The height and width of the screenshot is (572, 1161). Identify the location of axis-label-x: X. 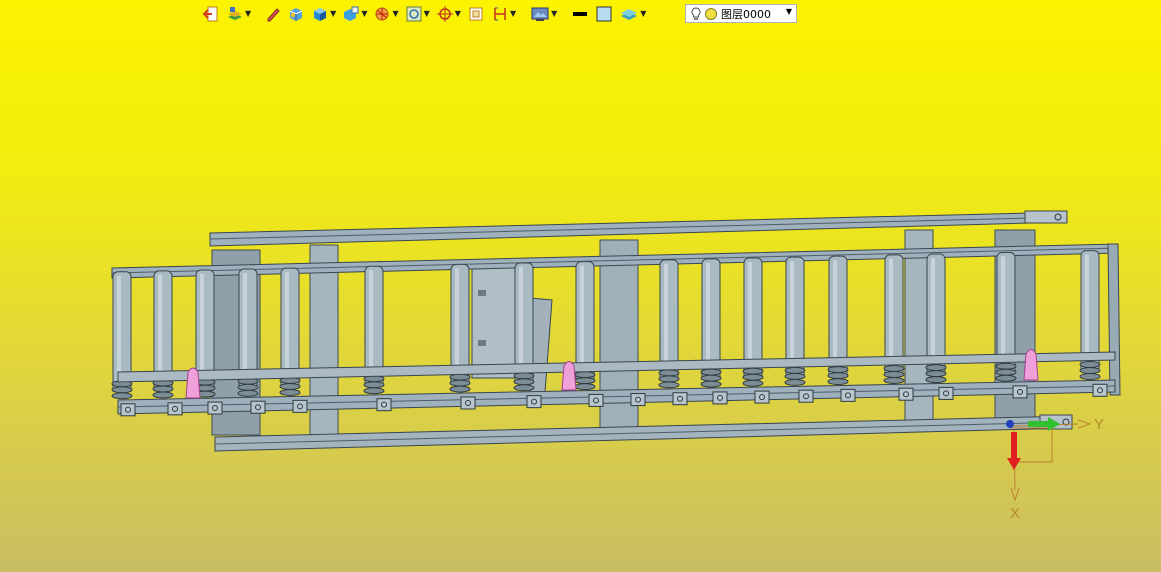
(1015, 513).